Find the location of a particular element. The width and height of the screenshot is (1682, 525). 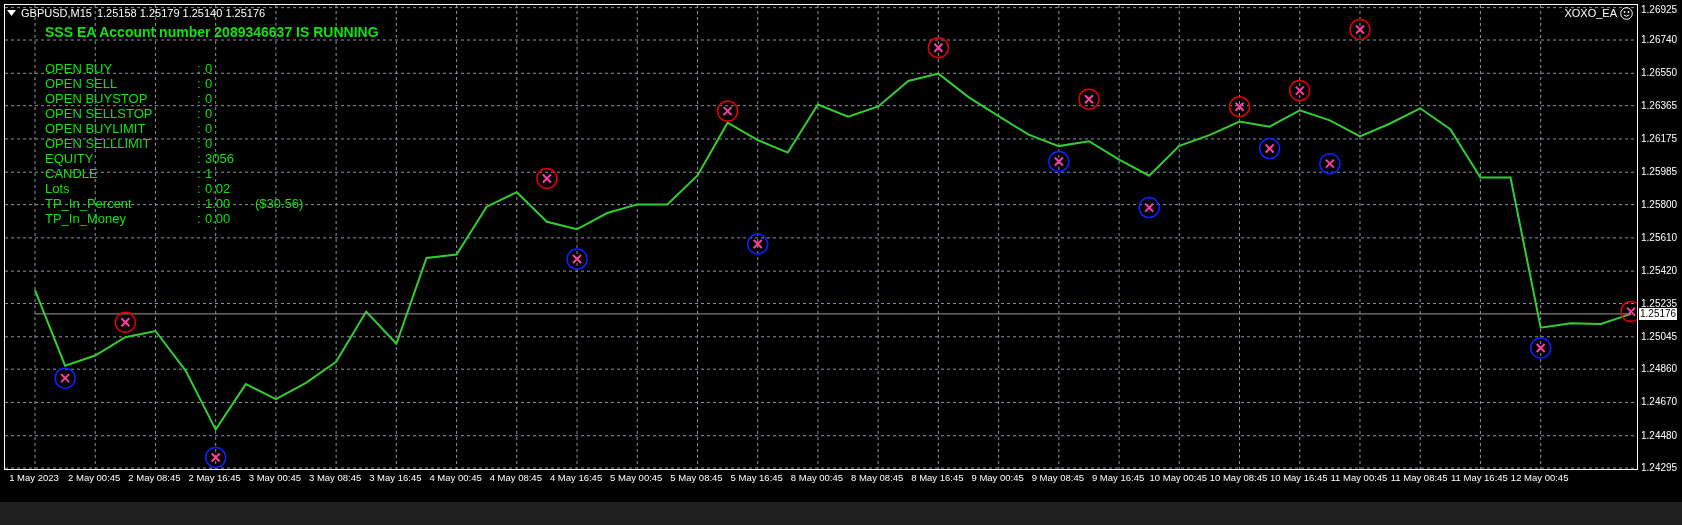

axis-label: 8 May 08:45 is located at coordinates (877, 478).